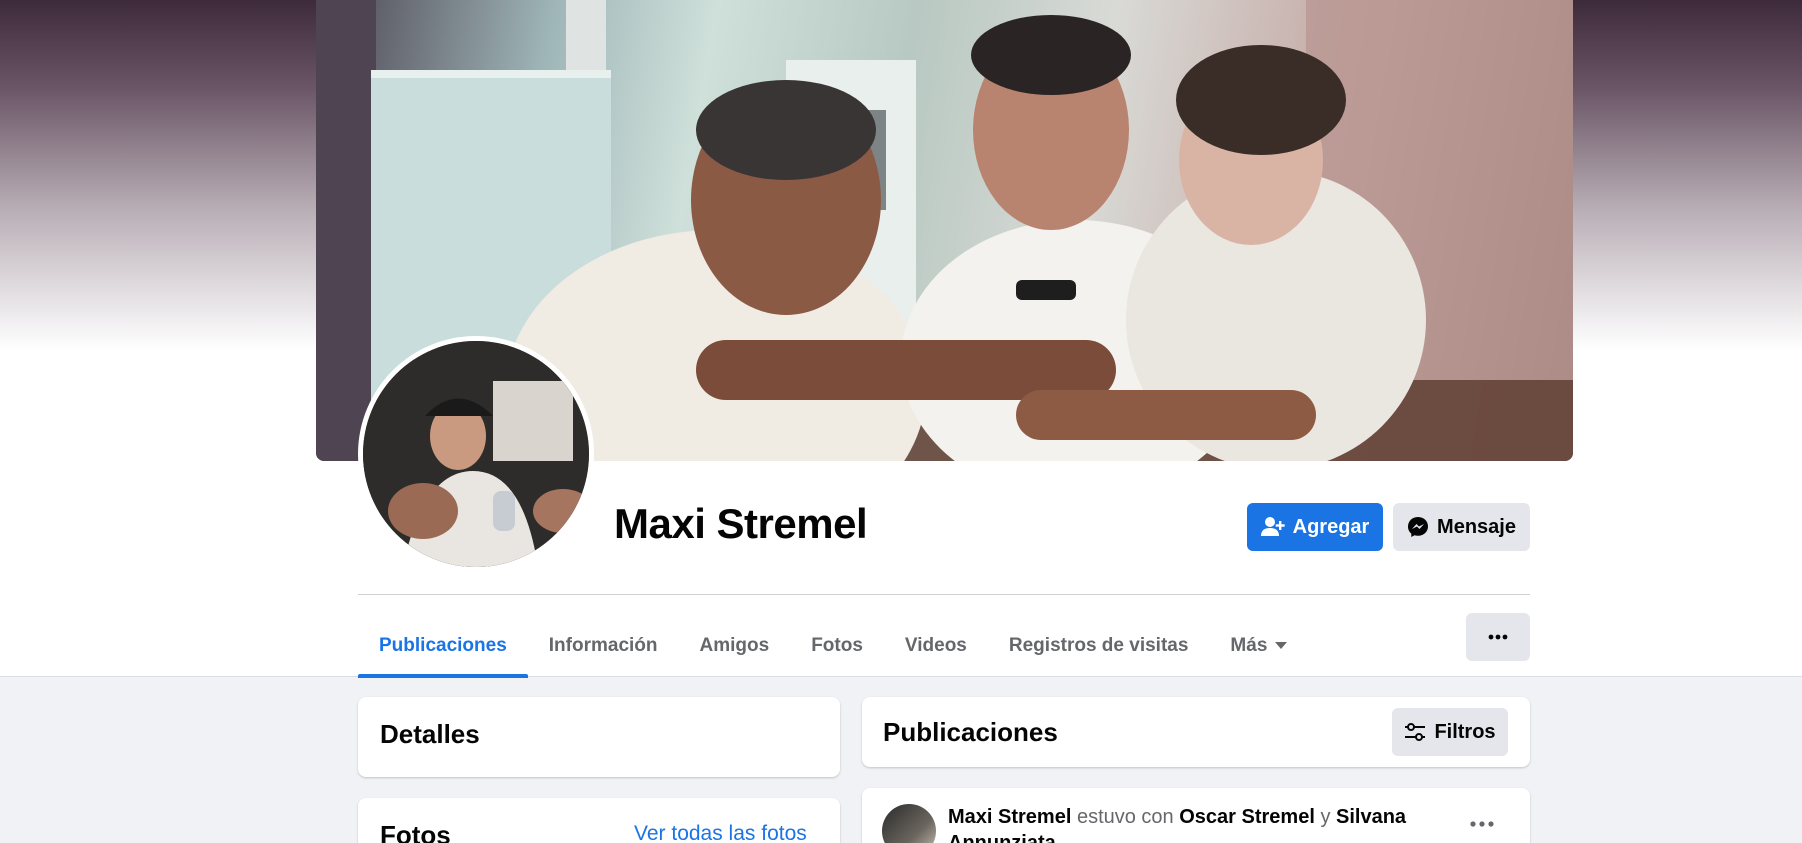 The image size is (1802, 843). I want to click on post-tag-2-continued: Annunziata, so click(1002, 837).